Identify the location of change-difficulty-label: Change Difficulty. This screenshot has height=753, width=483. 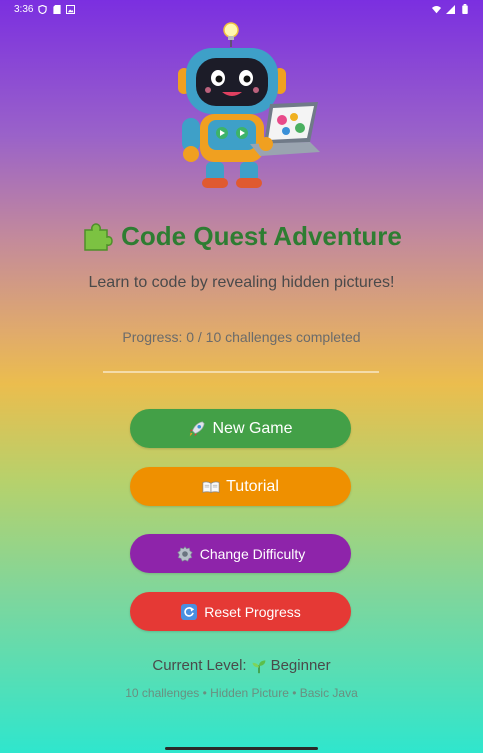
(252, 553).